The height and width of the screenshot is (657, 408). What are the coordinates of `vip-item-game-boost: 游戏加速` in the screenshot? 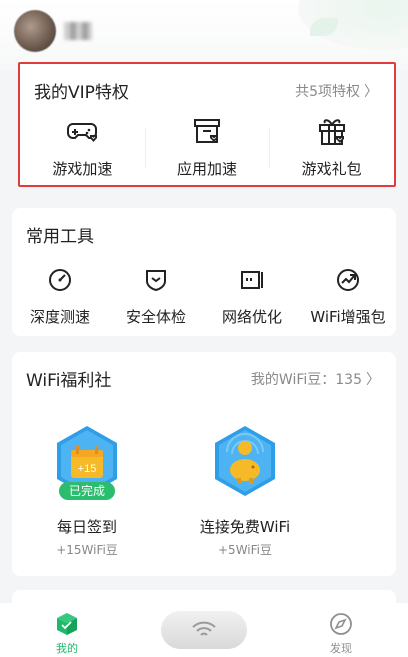 It's located at (82, 146).